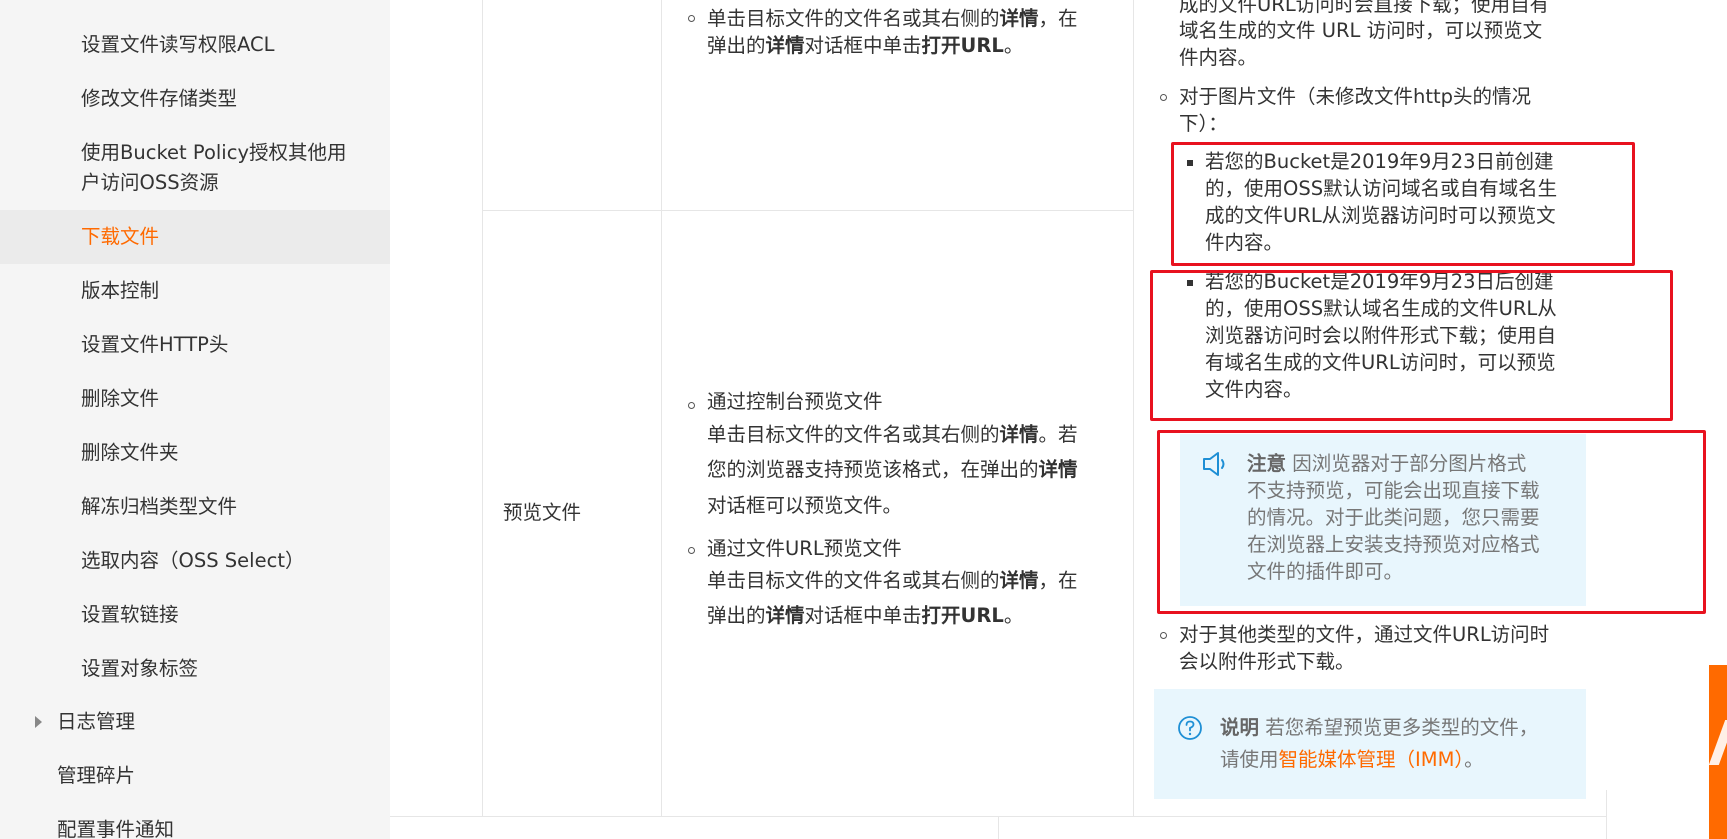 The image size is (1727, 839). What do you see at coordinates (139, 669) in the screenshot?
I see `sidebar-item-object-tagging: 设置对象标签` at bounding box center [139, 669].